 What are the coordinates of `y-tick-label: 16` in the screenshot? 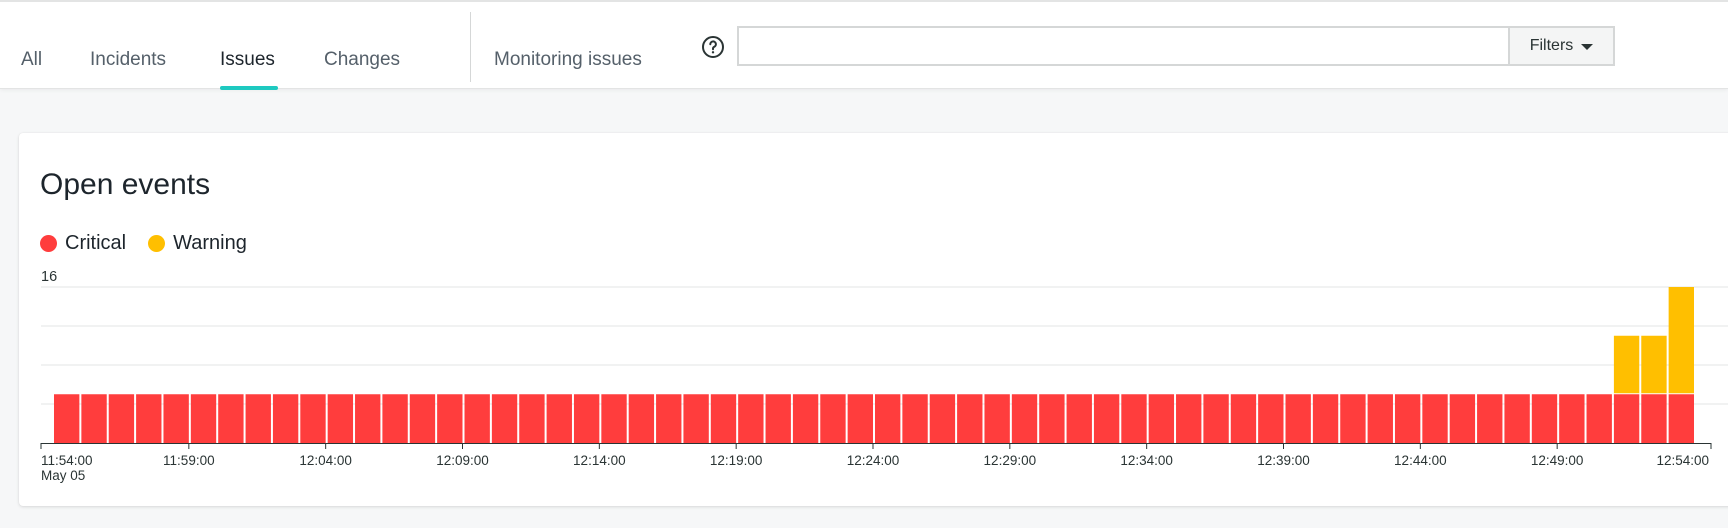 It's located at (49, 277).